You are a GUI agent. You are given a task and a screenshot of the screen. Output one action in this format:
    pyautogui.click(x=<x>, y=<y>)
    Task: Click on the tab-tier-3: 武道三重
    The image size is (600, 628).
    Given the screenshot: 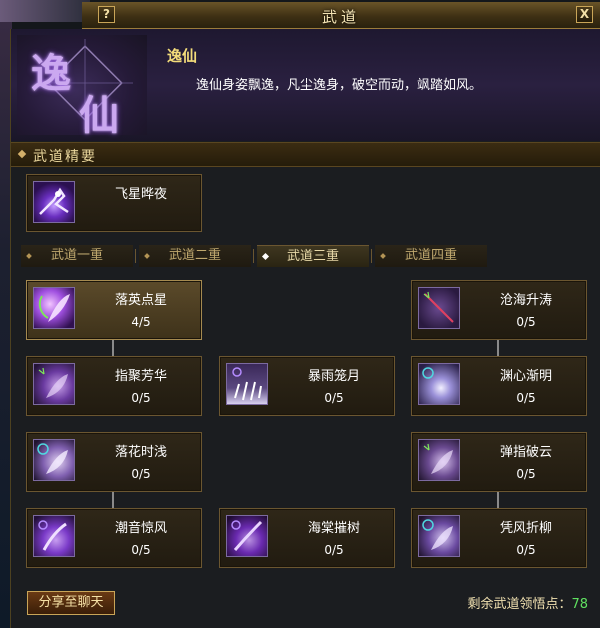 What is the action you would take?
    pyautogui.click(x=313, y=256)
    